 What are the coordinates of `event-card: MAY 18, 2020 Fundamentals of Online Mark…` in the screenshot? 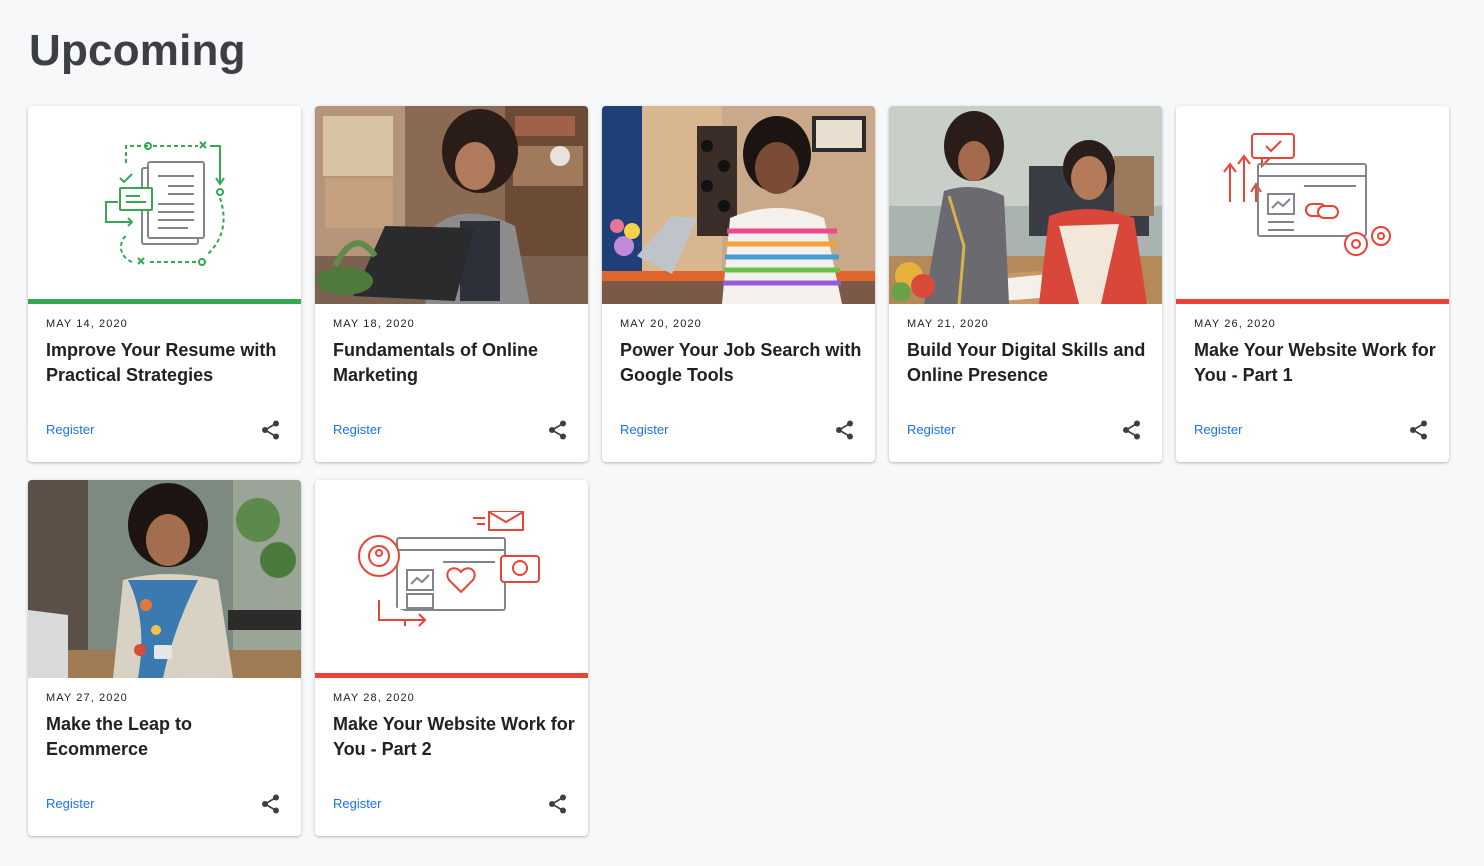 It's located at (451, 284).